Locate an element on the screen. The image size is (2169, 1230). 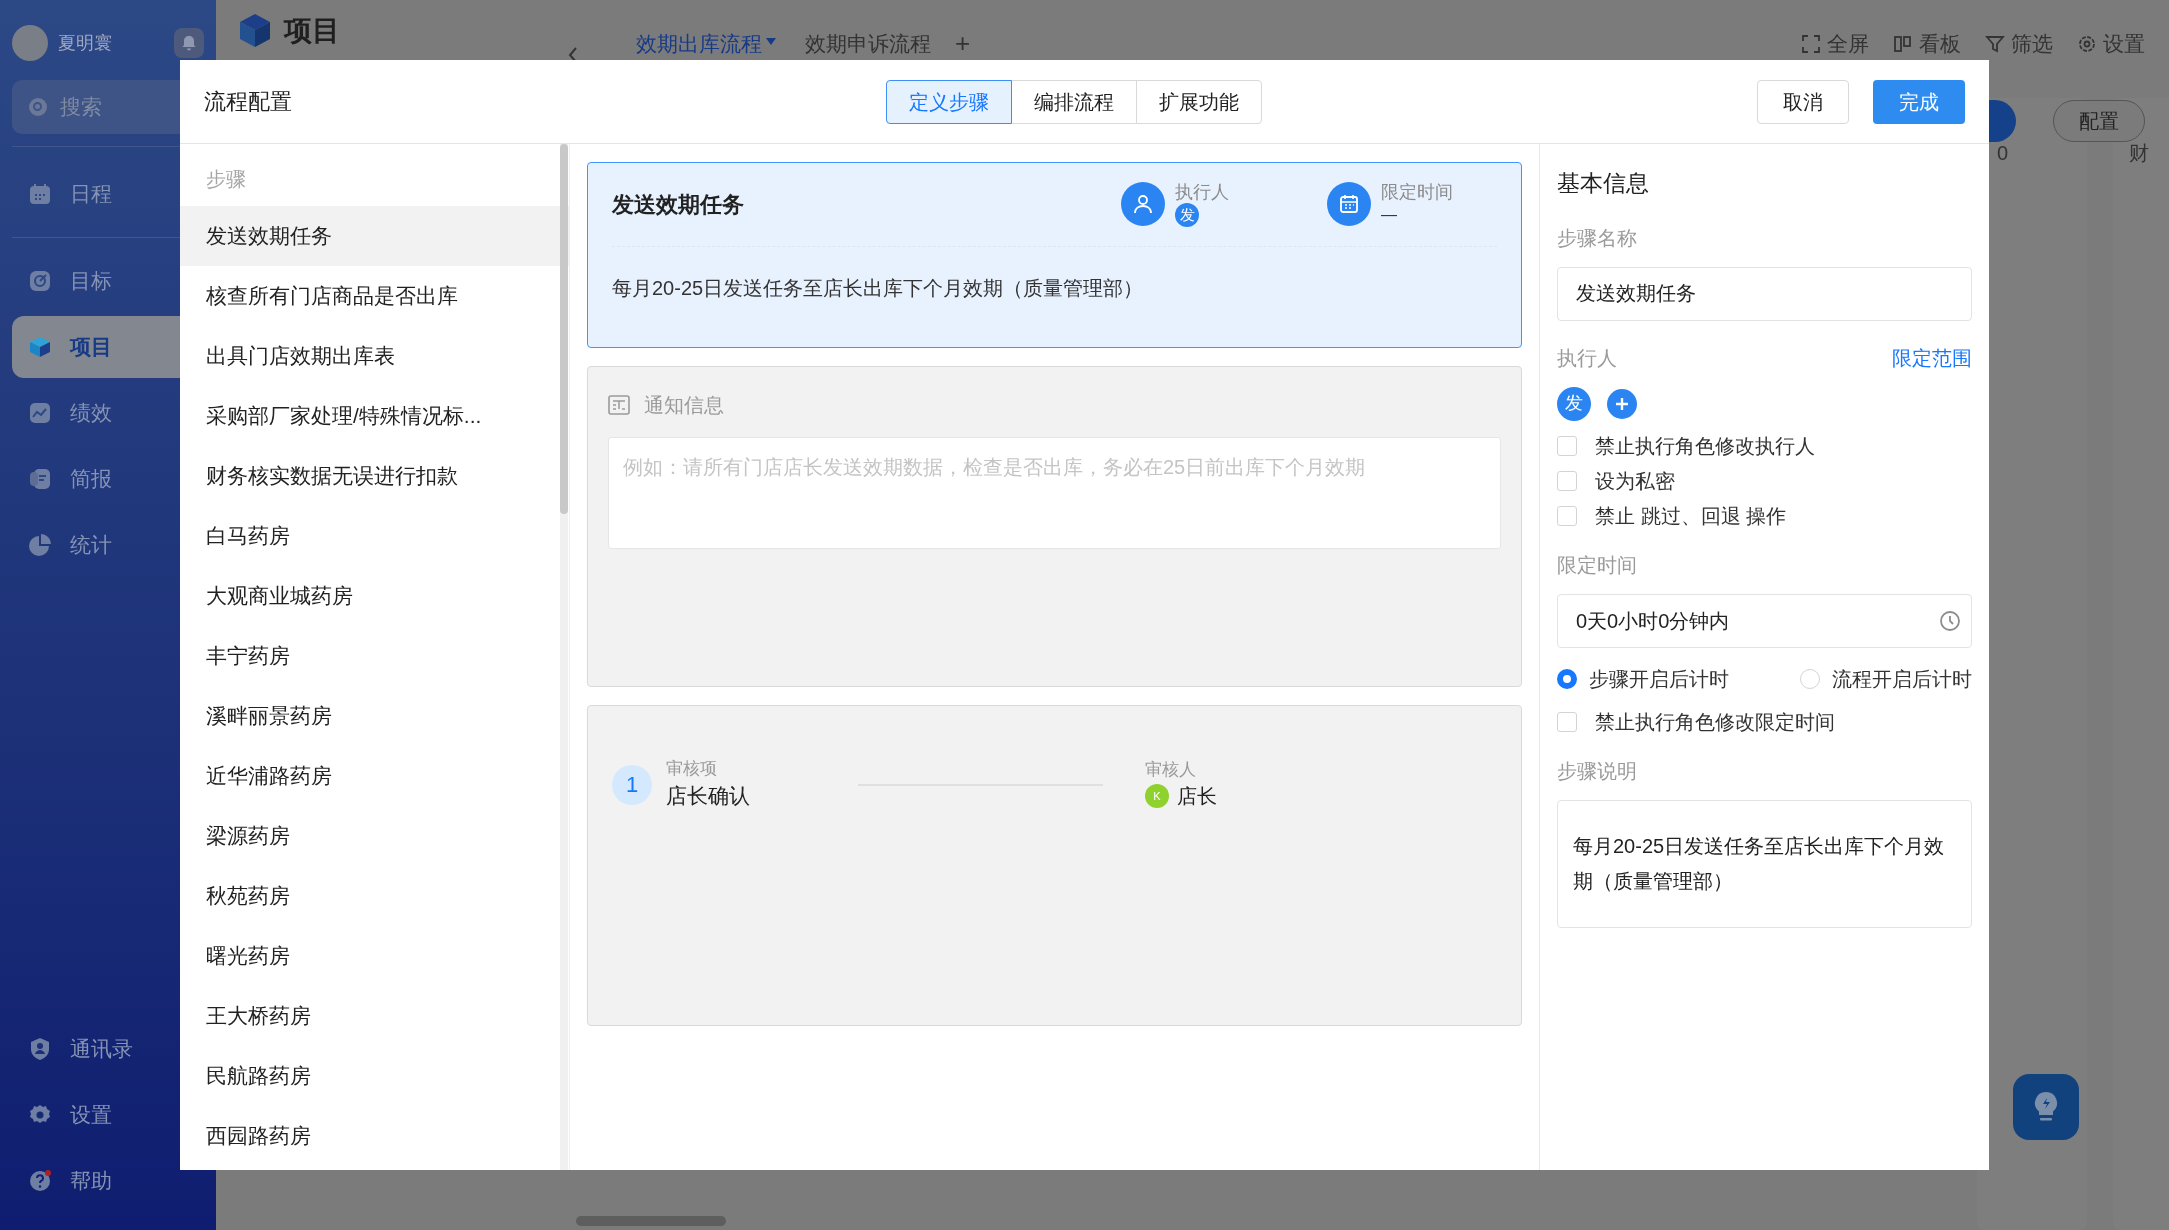
reviewer-avatar: K is located at coordinates (1157, 795).